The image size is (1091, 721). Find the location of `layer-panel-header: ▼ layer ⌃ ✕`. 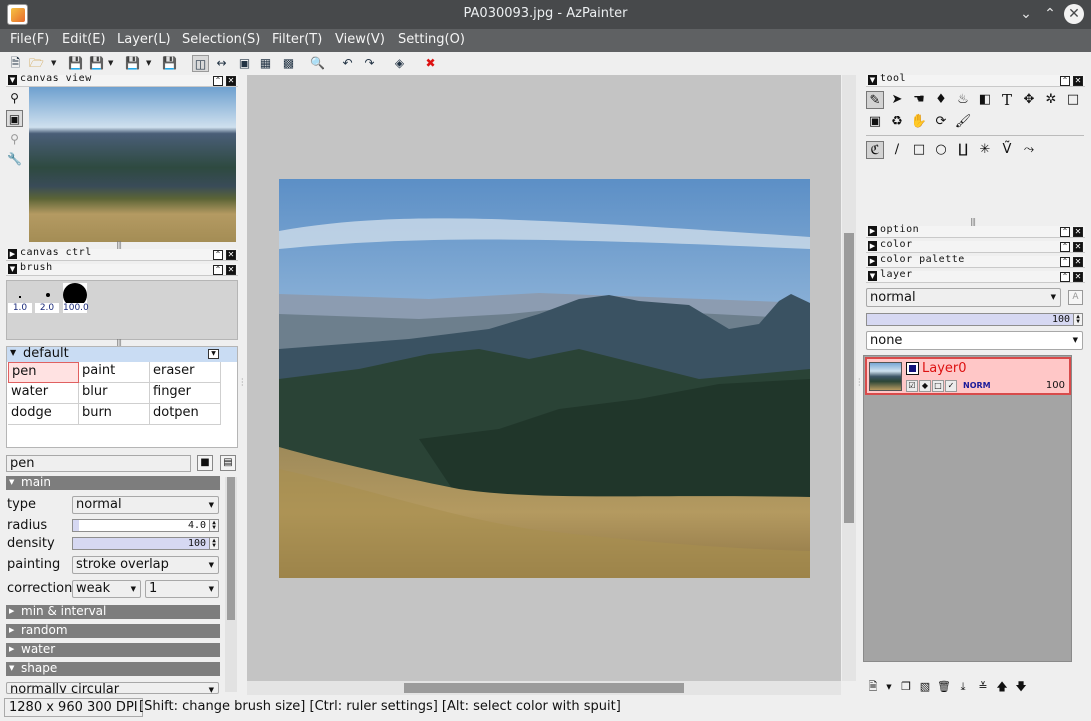

layer-panel-header: ▼ layer ⌃ ✕ is located at coordinates (975, 276).